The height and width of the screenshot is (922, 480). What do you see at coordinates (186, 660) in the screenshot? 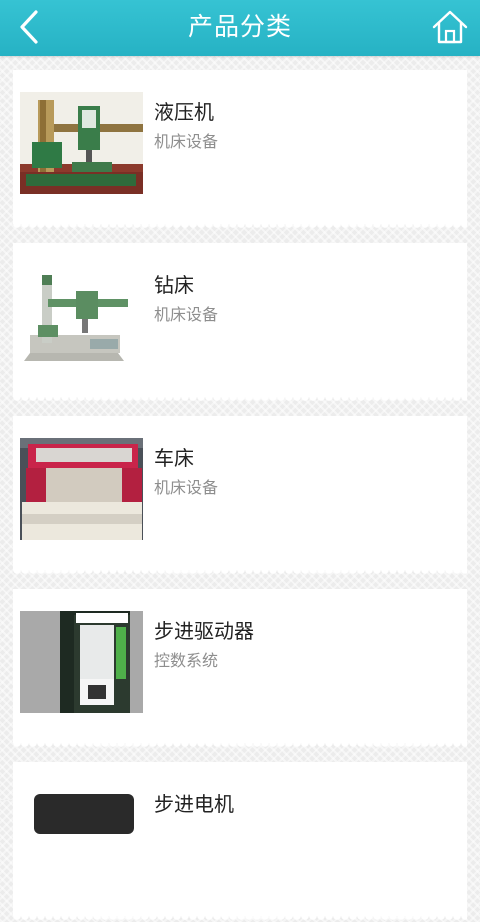
I see `product-subtitle: 控数系统` at bounding box center [186, 660].